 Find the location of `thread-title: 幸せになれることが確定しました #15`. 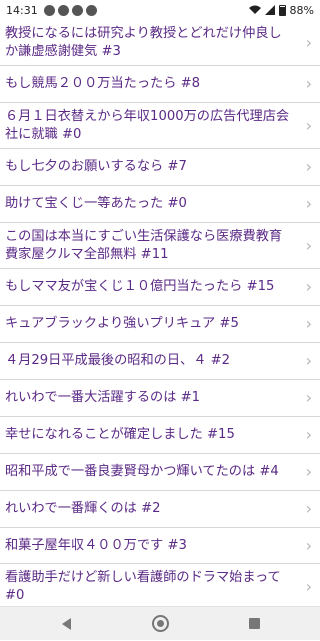

thread-title: 幸せになれることが確定しました #15 is located at coordinates (120, 434).